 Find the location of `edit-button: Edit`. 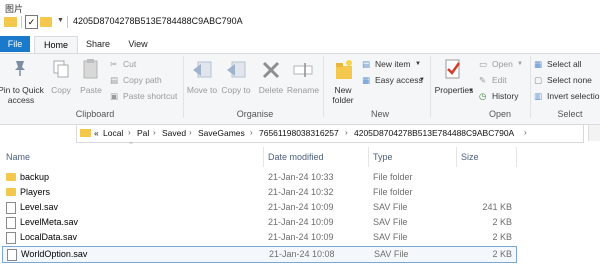

edit-button: Edit is located at coordinates (499, 80).